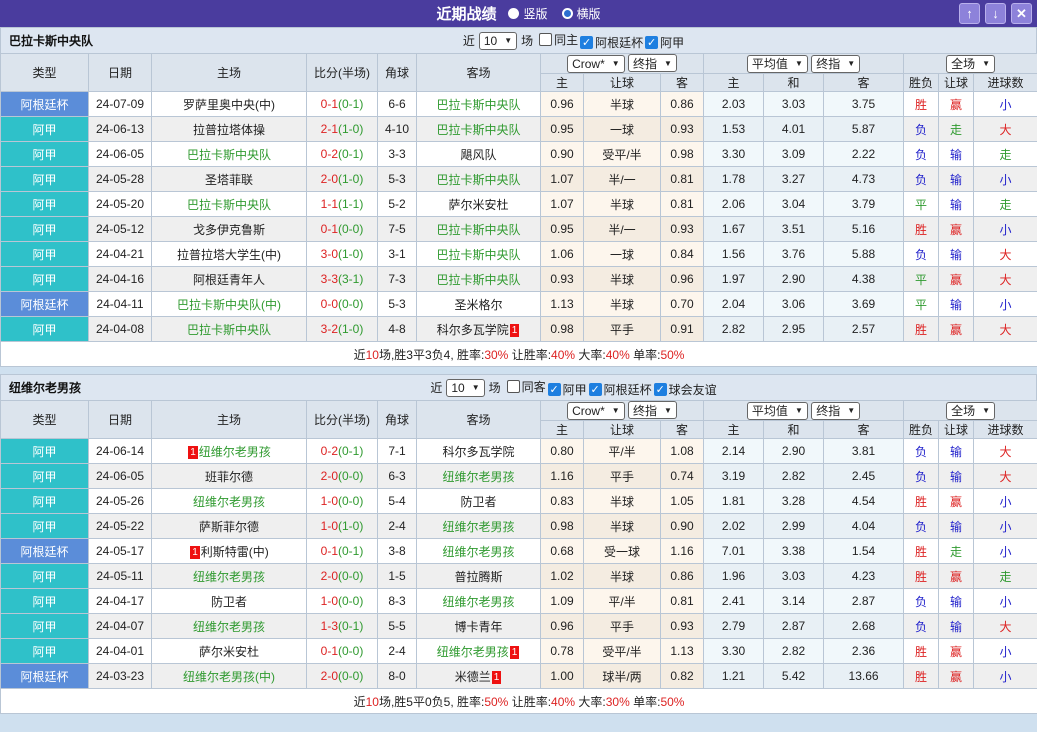  Describe the element at coordinates (329, 254) in the screenshot. I see `fulltime-score: 3-0` at that location.